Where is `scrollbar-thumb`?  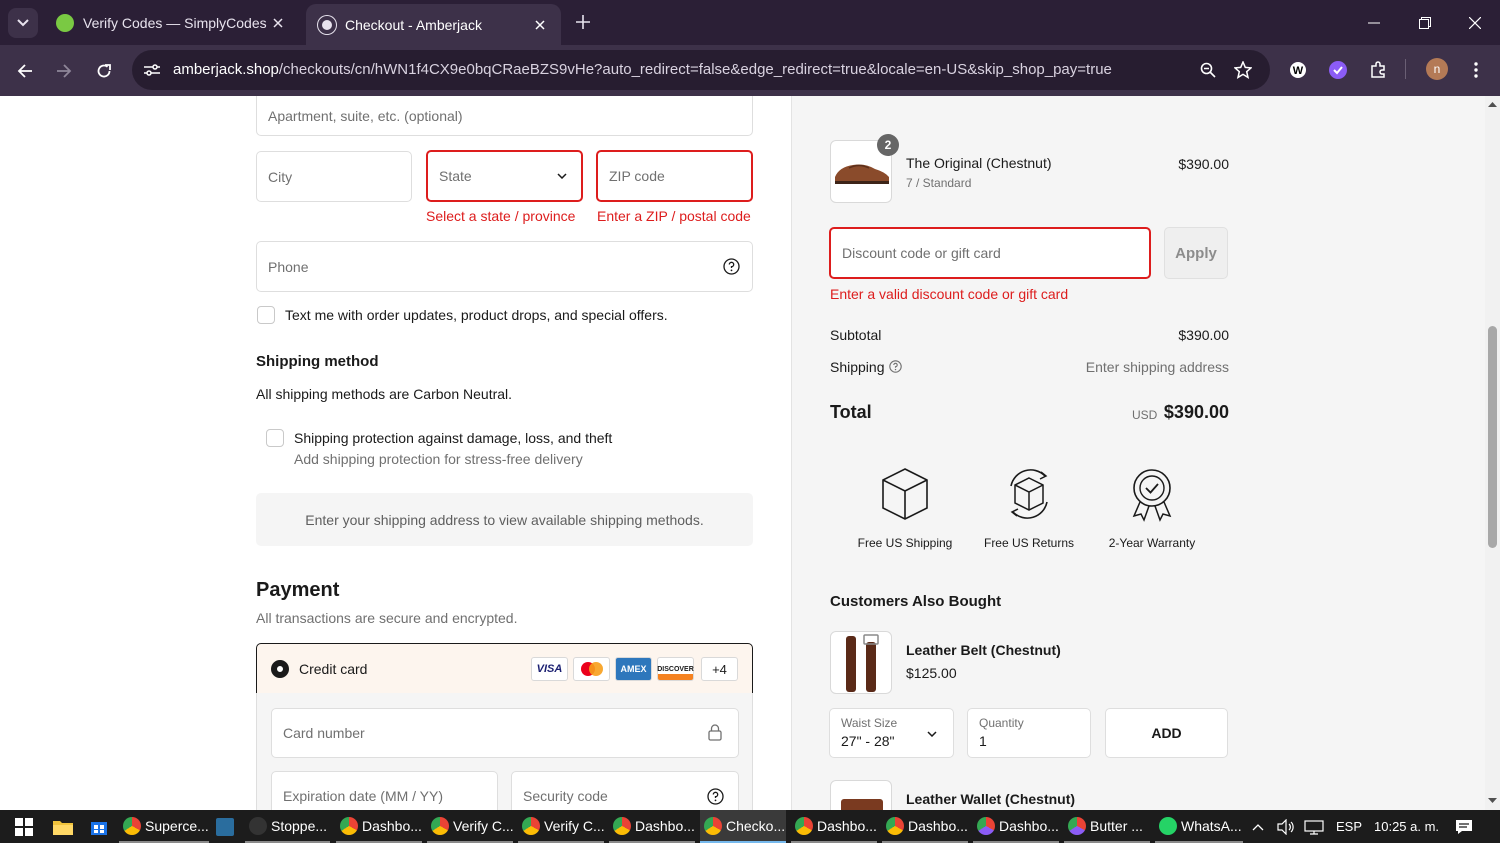
scrollbar-thumb is located at coordinates (1492, 437).